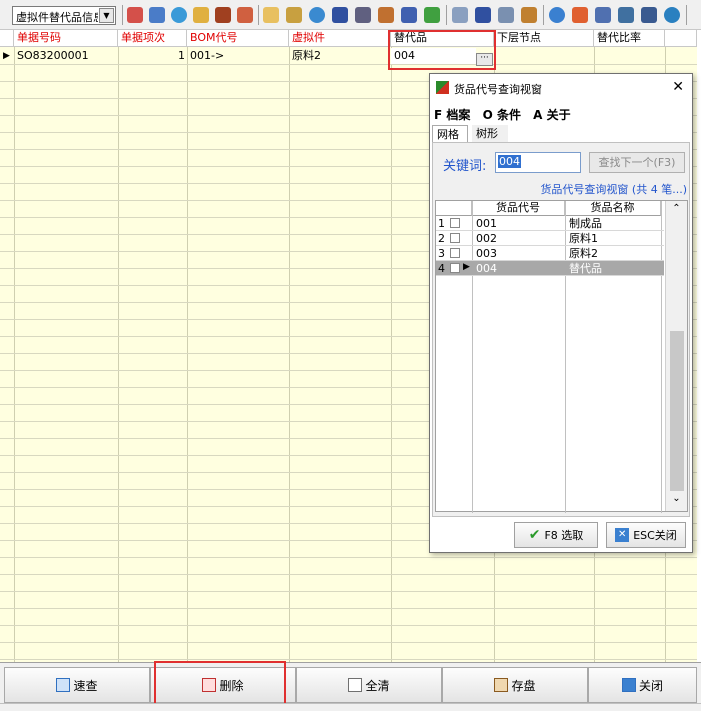  What do you see at coordinates (66, 56) in the screenshot?
I see `cell-doc-no: SO83200001` at bounding box center [66, 56].